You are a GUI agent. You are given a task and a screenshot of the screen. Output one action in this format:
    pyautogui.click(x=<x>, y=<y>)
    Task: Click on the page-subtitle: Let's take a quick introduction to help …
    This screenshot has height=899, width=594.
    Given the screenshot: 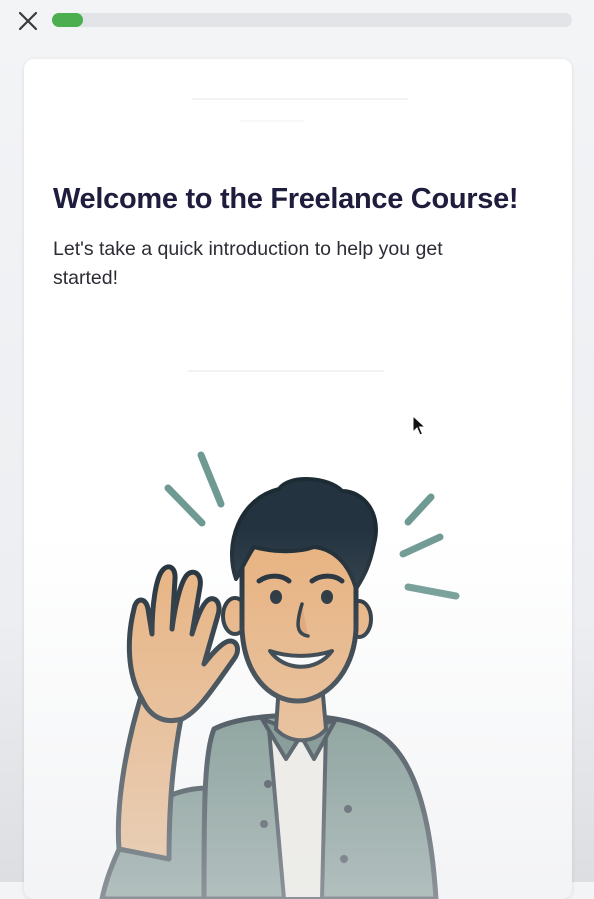 What is the action you would take?
    pyautogui.click(x=248, y=263)
    